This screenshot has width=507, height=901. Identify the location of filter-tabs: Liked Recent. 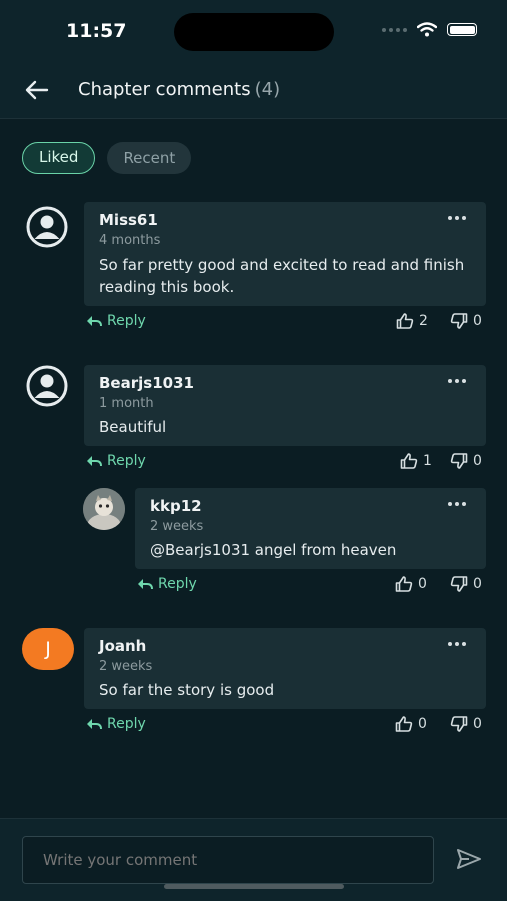
(107, 158).